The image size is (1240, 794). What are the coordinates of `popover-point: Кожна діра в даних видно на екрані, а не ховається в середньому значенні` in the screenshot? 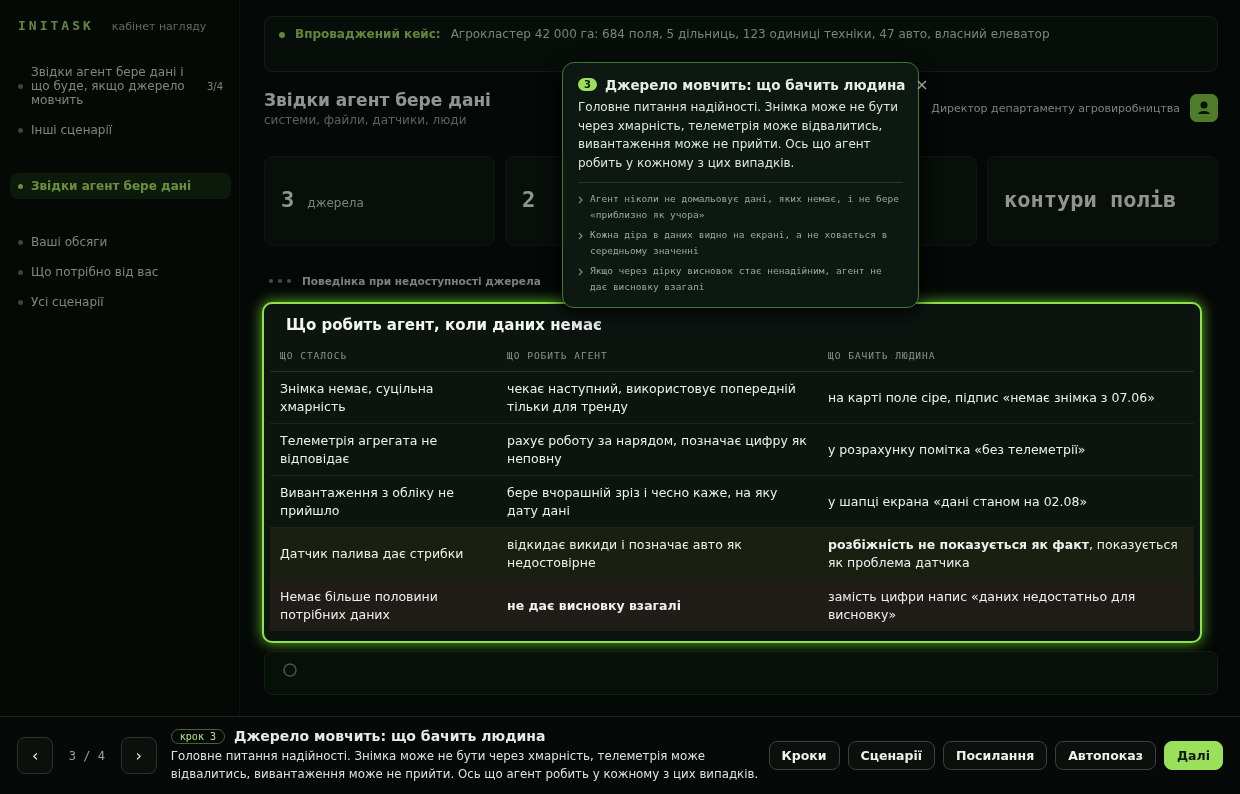 It's located at (739, 243).